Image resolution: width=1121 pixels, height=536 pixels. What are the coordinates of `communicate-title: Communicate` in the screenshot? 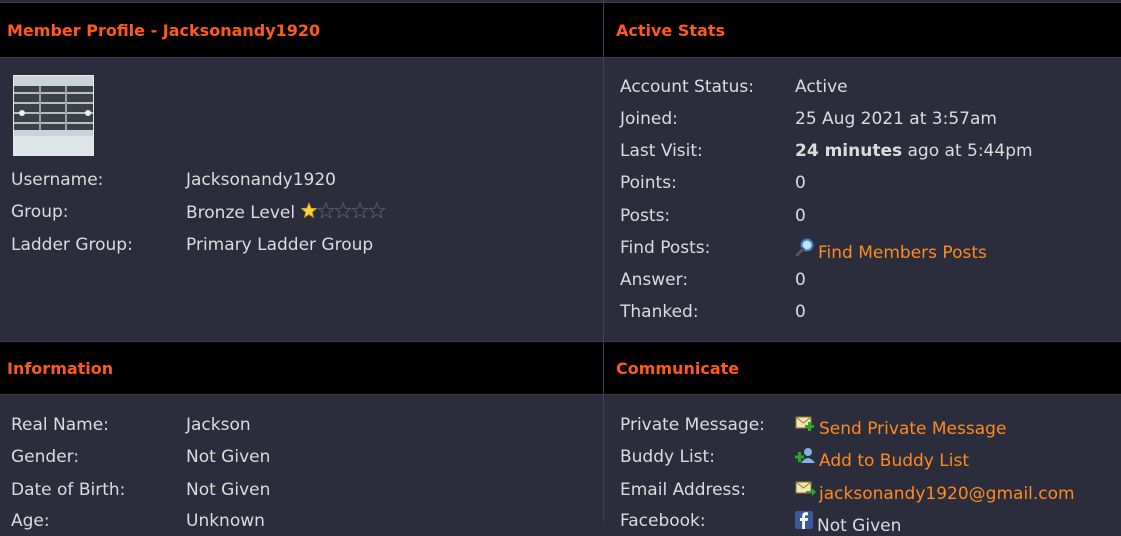 It's located at (678, 368).